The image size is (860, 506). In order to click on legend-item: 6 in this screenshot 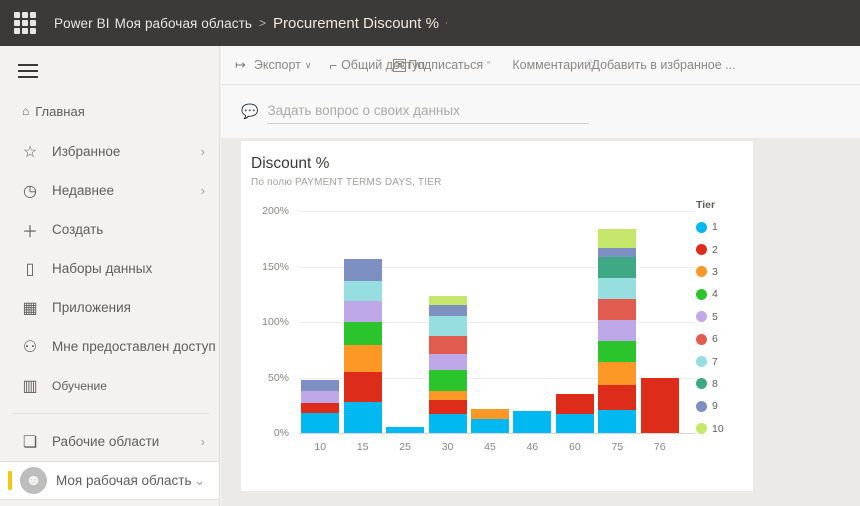, I will do `click(726, 339)`.